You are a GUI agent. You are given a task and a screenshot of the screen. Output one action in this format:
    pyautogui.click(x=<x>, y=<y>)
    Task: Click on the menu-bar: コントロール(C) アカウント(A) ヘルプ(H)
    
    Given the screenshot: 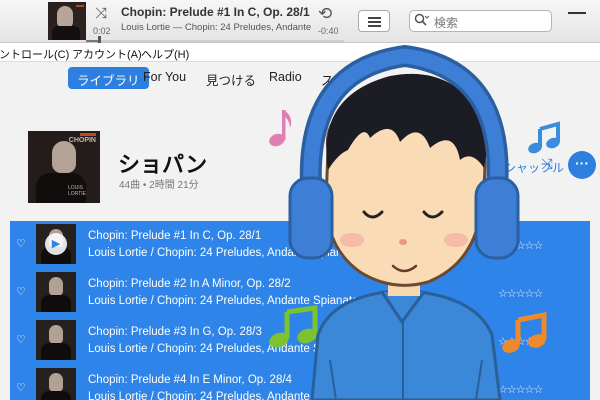 What is the action you would take?
    pyautogui.click(x=300, y=52)
    